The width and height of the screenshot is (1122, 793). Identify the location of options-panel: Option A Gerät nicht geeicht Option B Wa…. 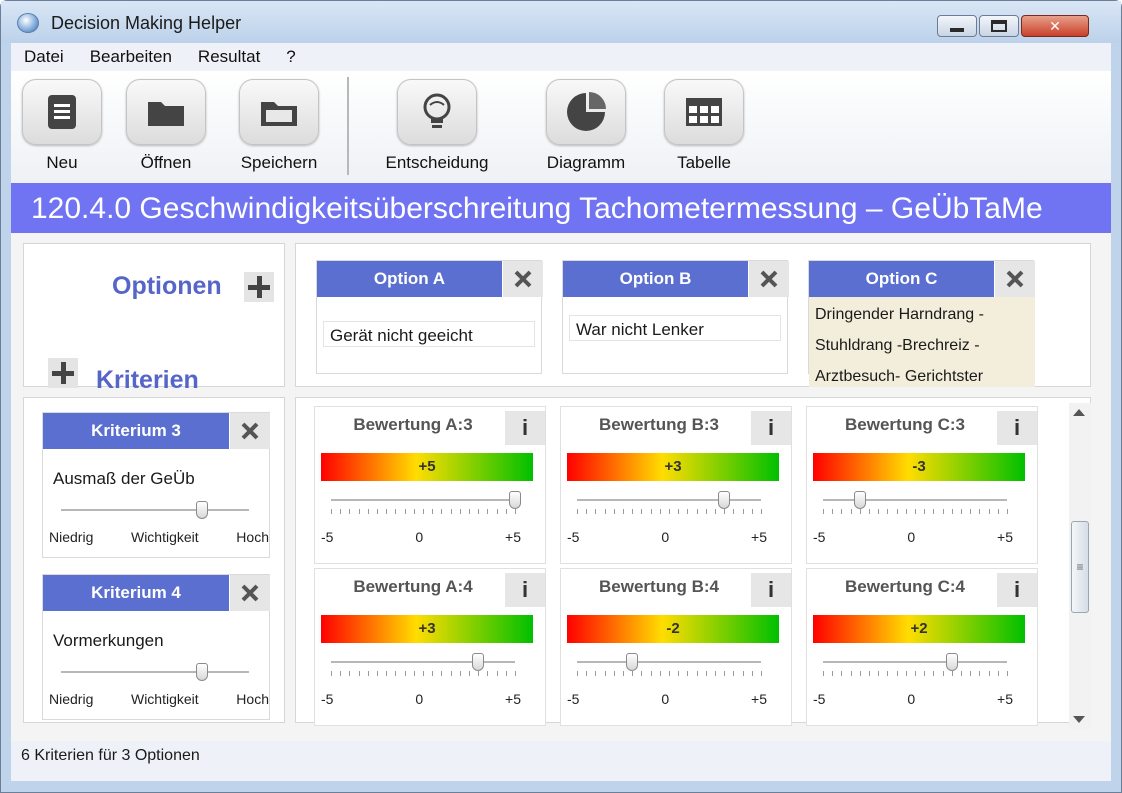
(693, 315).